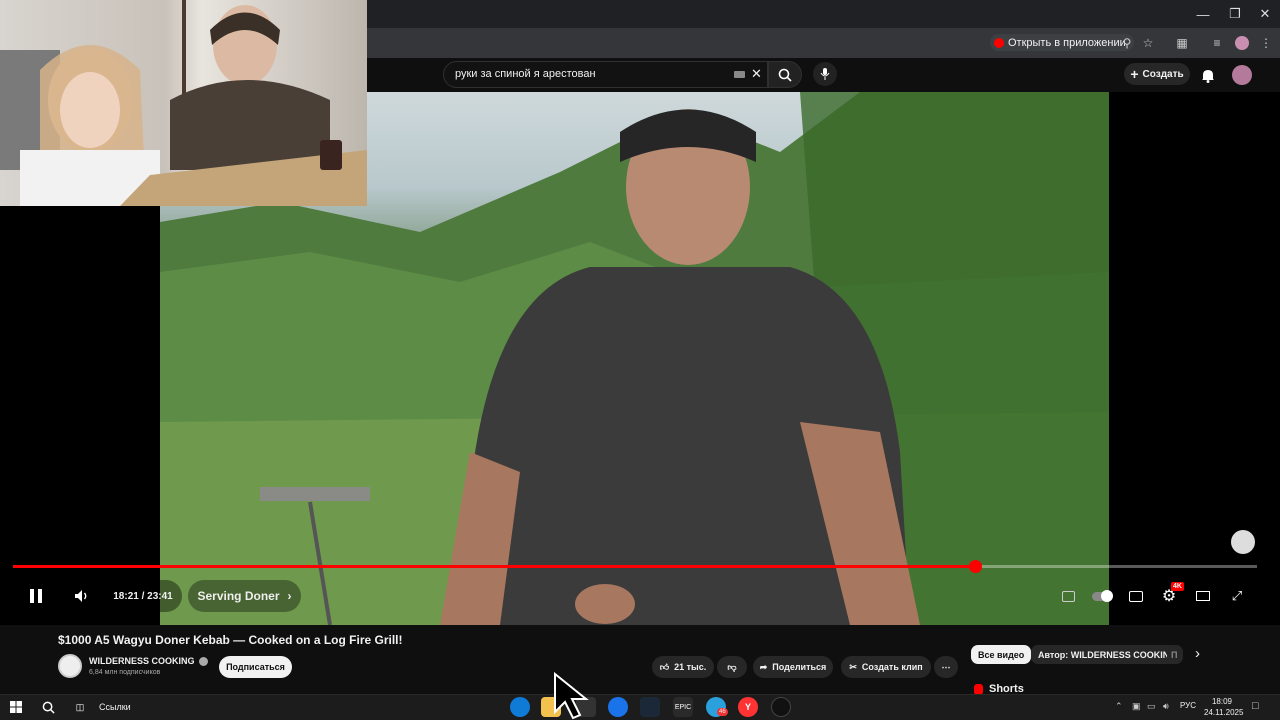  I want to click on webcam-overlay, so click(183, 103).